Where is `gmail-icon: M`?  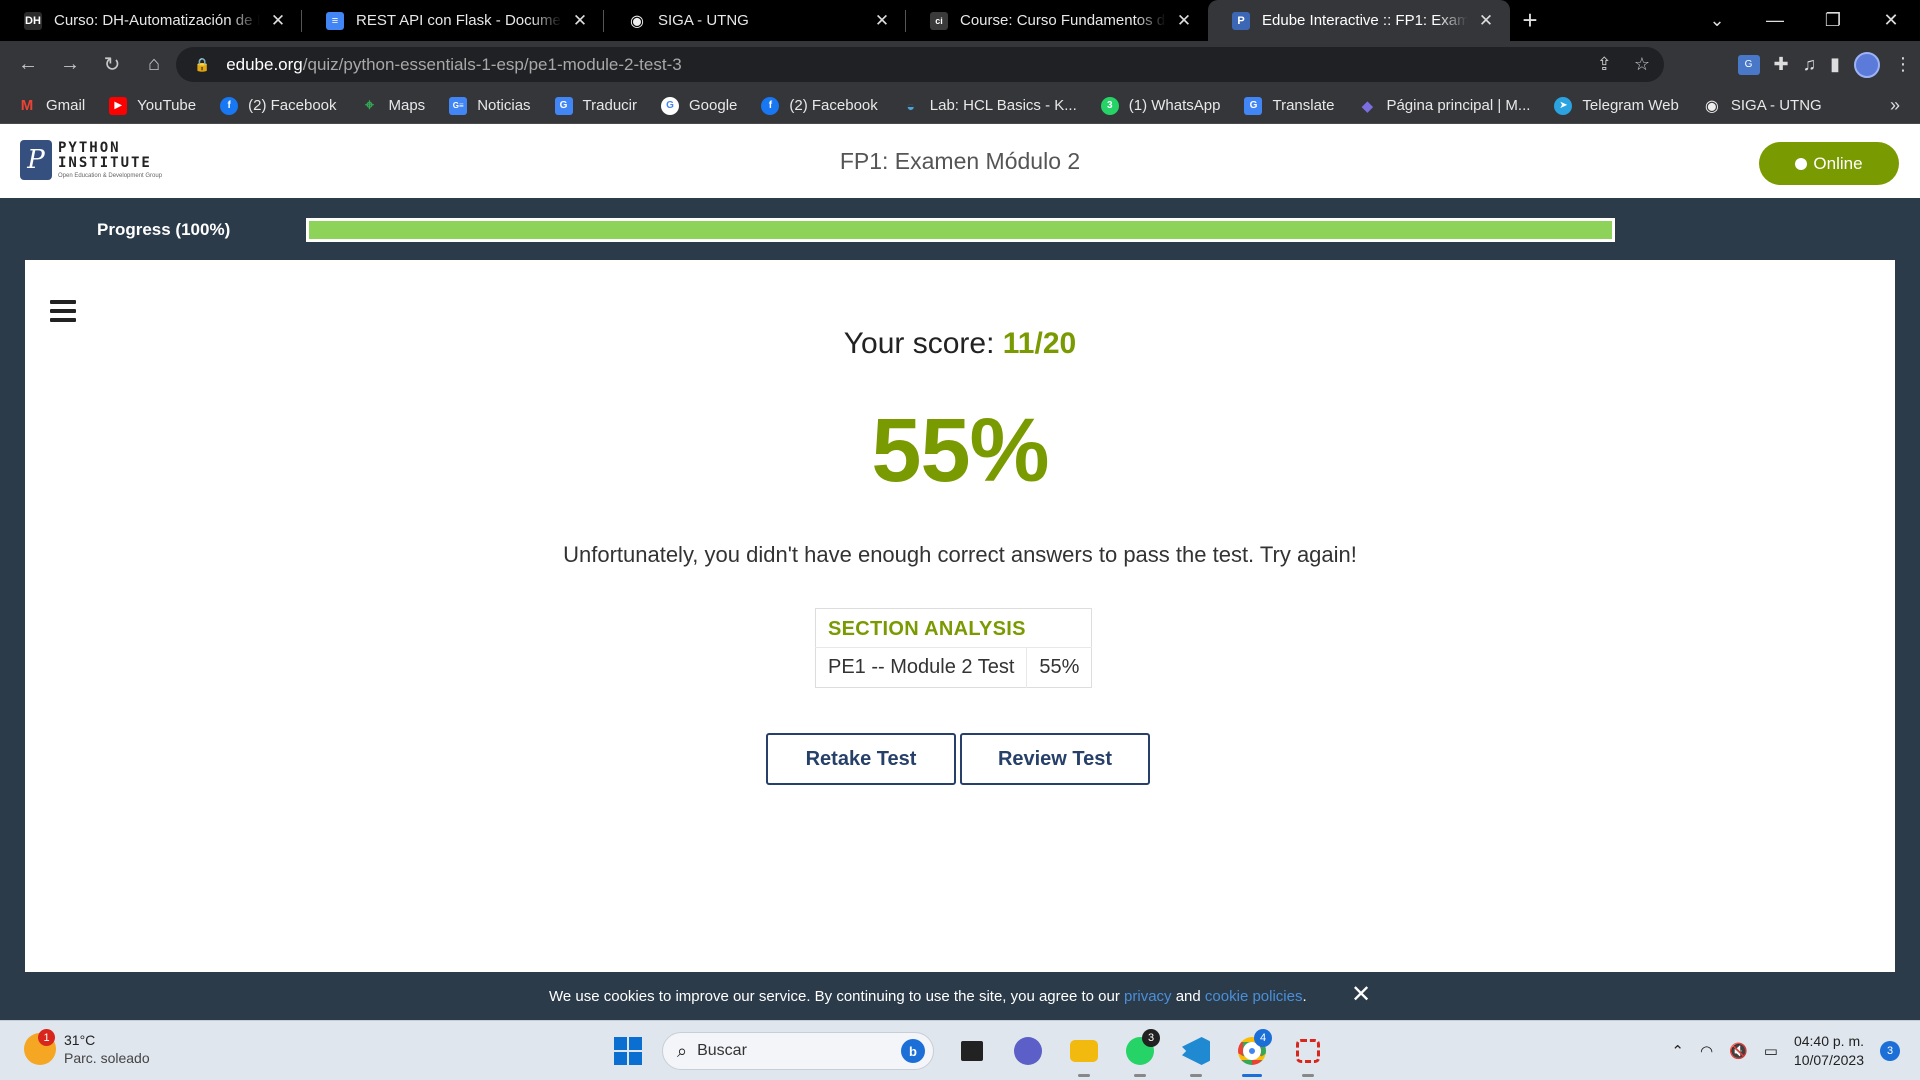
gmail-icon: M is located at coordinates (27, 105).